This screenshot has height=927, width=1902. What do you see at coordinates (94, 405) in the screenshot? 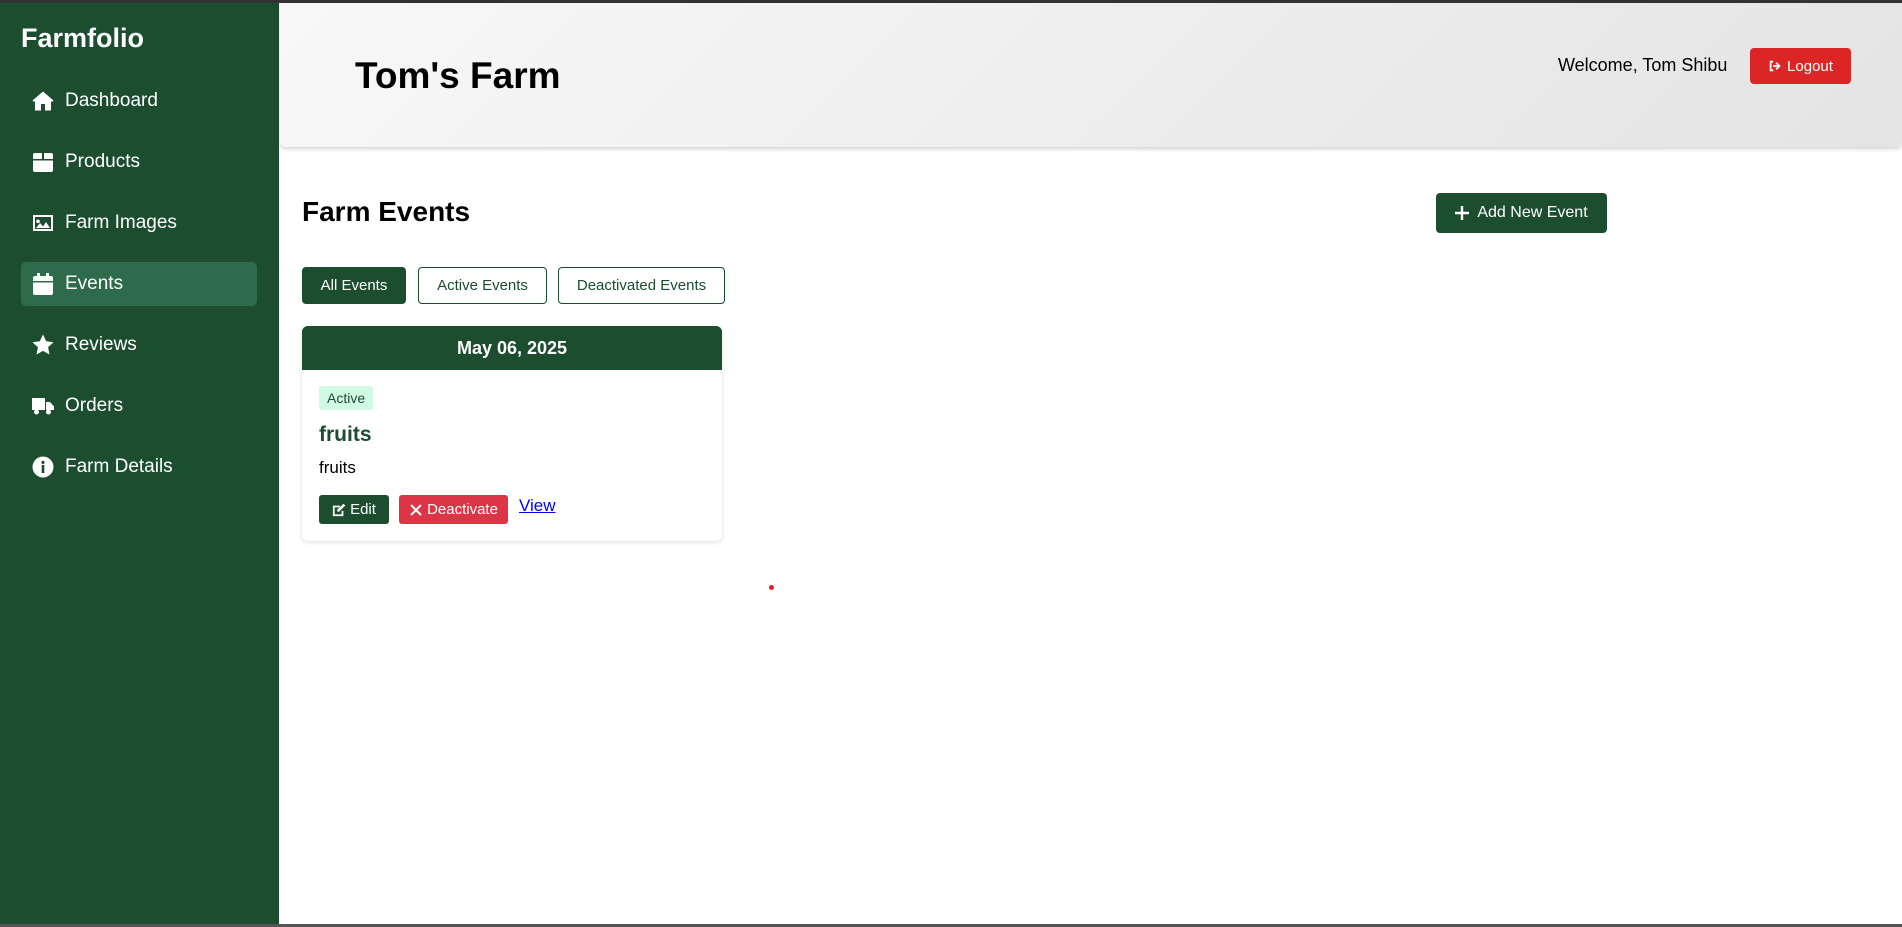
I see `sidebar-item-label: Orders` at bounding box center [94, 405].